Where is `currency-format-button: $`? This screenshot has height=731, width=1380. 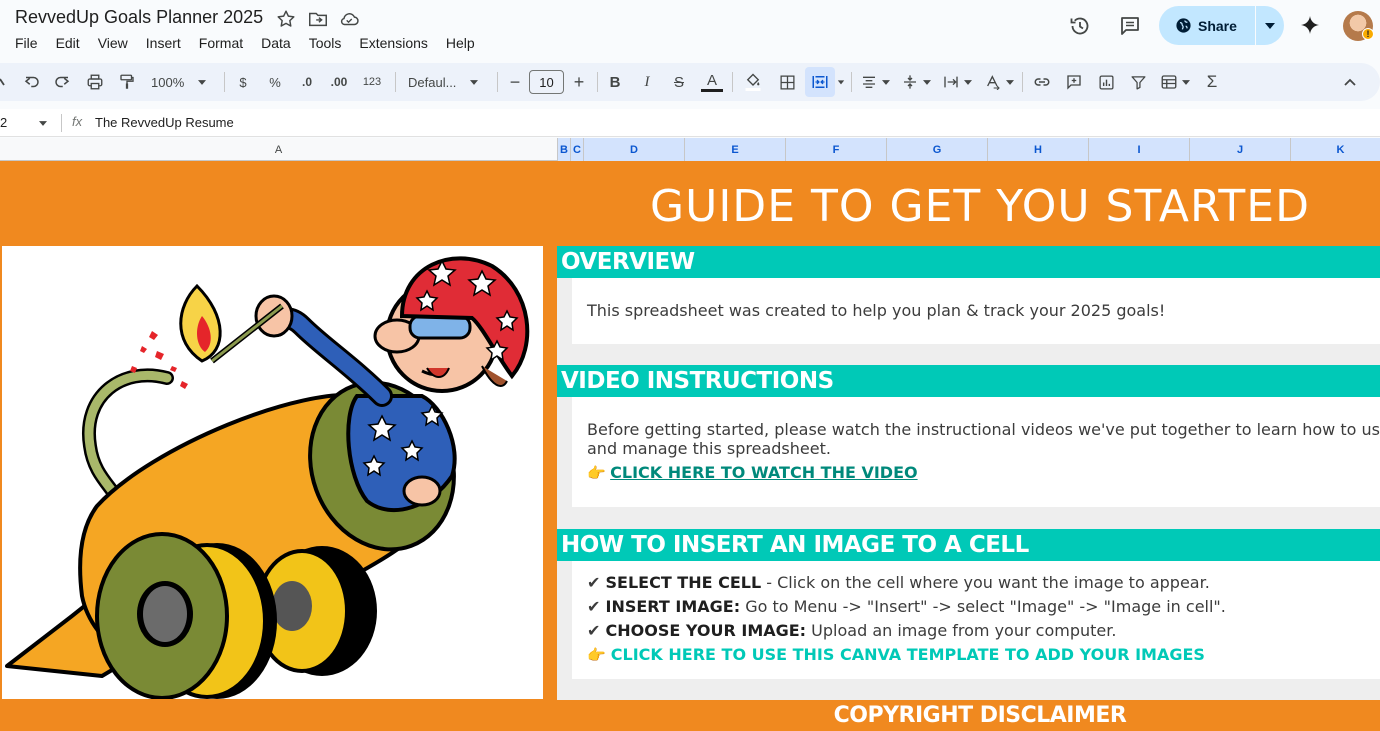 currency-format-button: $ is located at coordinates (243, 82).